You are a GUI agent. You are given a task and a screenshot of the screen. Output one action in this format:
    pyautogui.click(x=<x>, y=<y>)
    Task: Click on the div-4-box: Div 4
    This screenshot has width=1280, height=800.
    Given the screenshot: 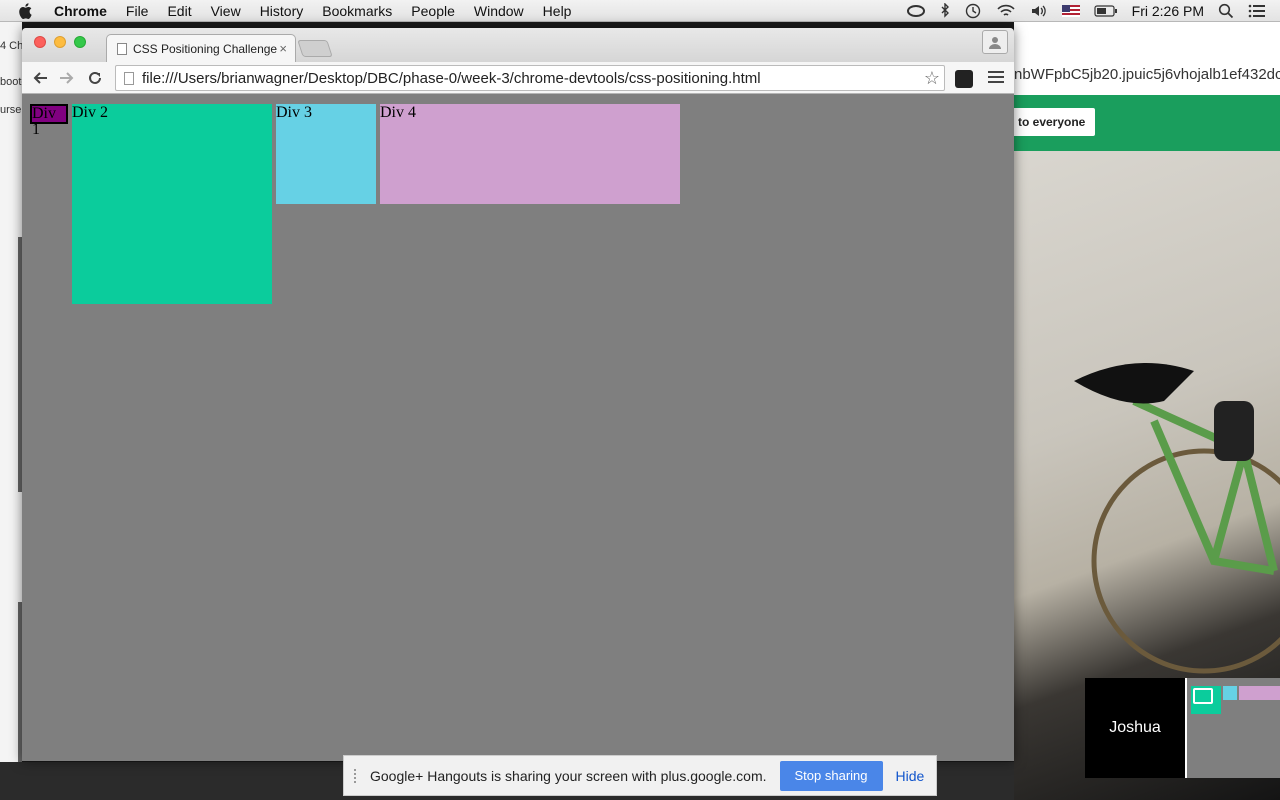 What is the action you would take?
    pyautogui.click(x=530, y=154)
    